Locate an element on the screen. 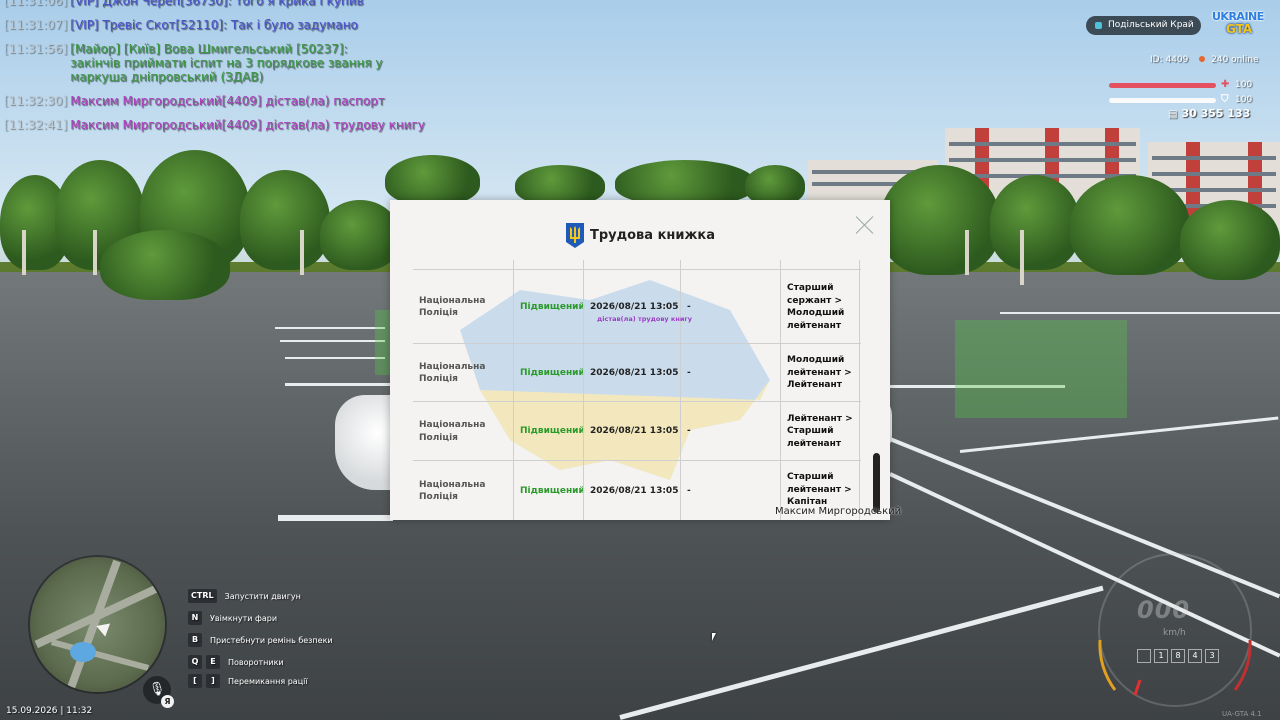 This screenshot has height=720, width=1280. rank-cell: Молодший лейтенант > Лейтенант is located at coordinates (820, 373).